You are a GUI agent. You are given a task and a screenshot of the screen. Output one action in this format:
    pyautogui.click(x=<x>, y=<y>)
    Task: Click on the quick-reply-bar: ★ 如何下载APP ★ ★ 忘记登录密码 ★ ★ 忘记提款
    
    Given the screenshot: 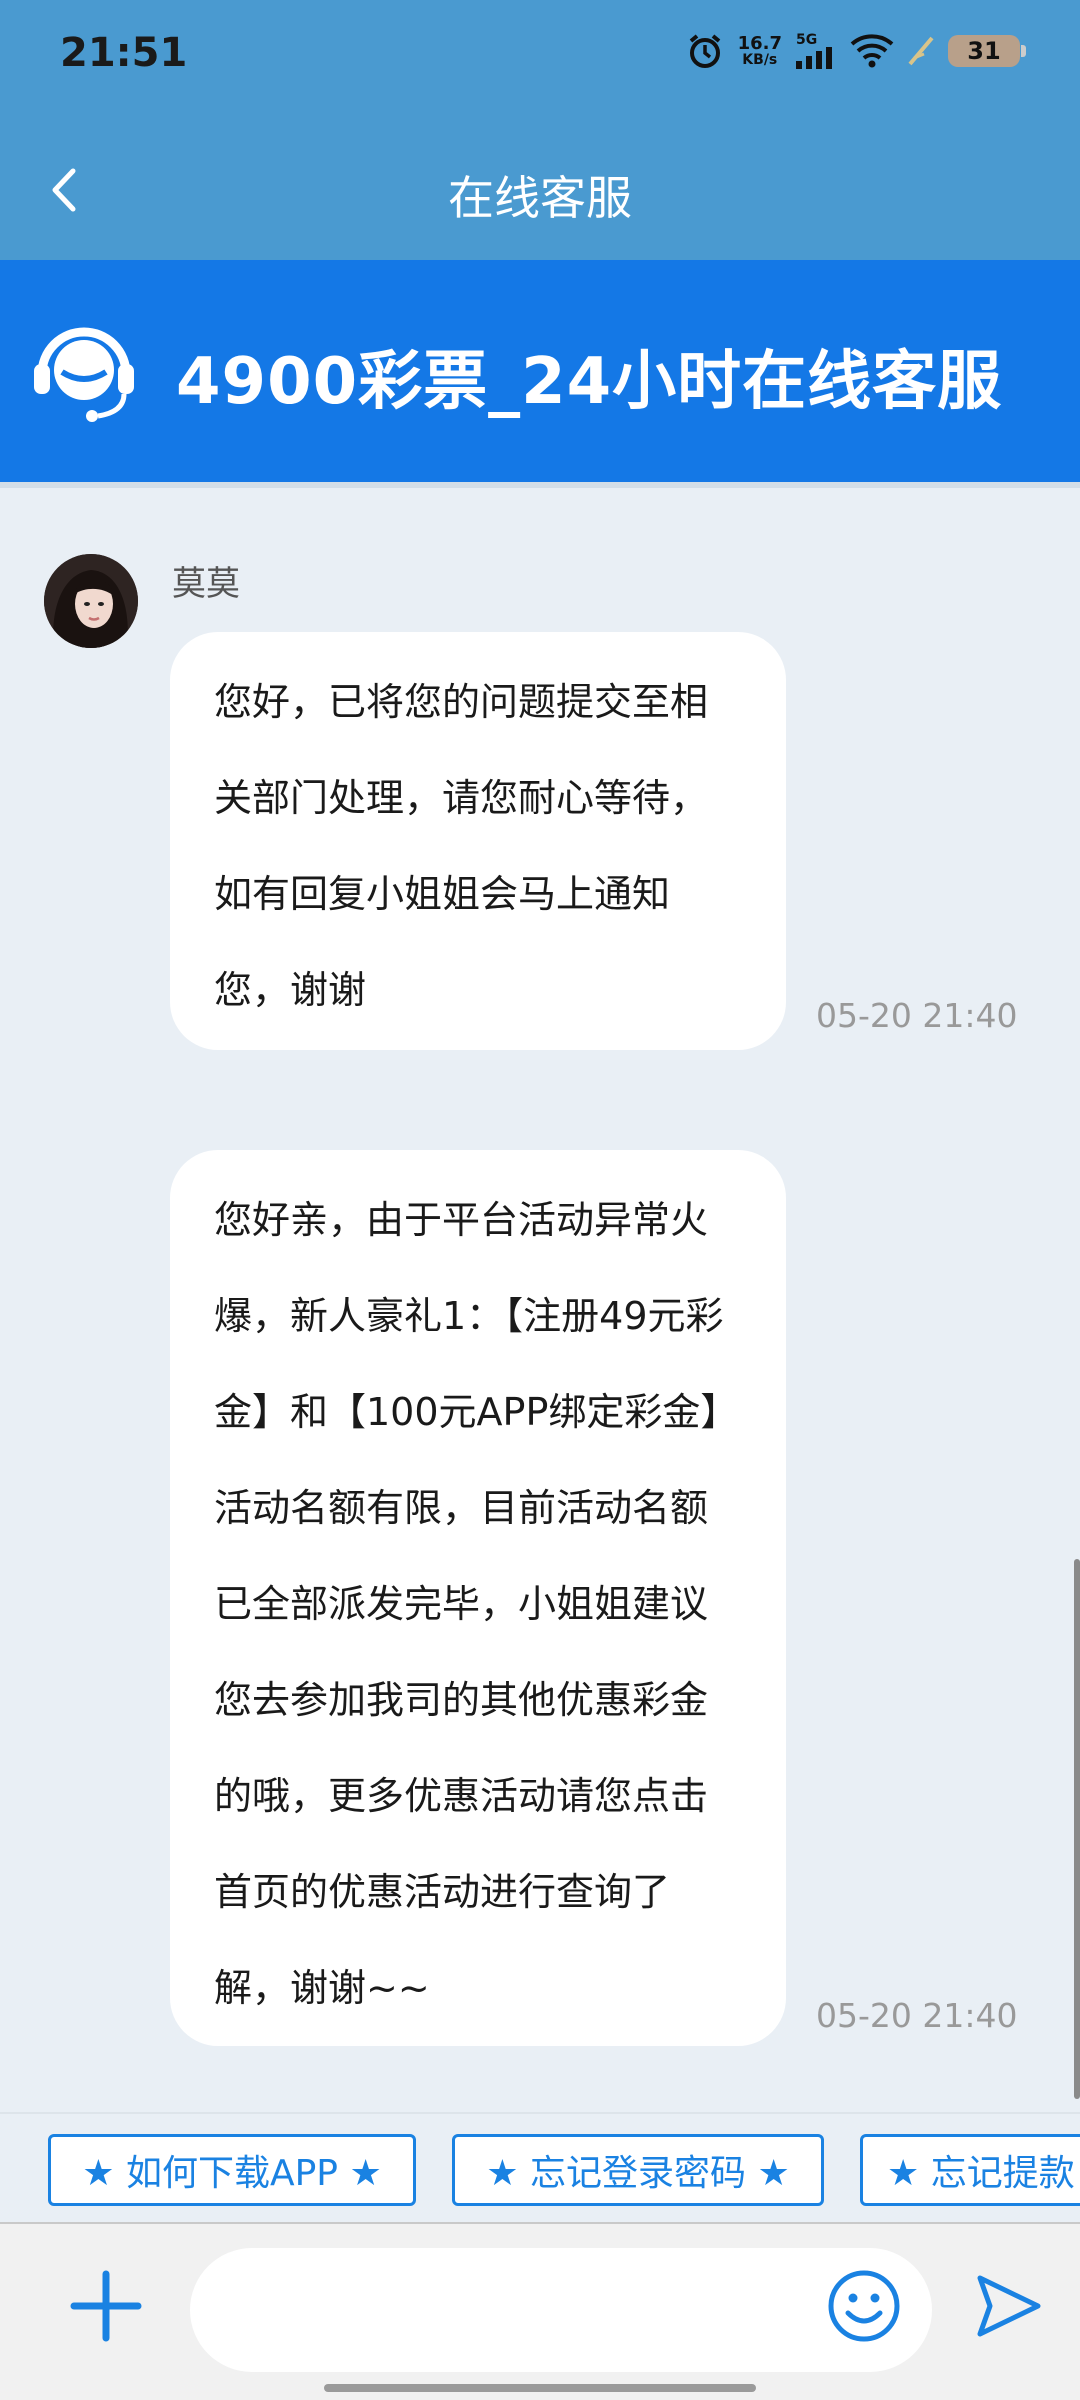 What is the action you would take?
    pyautogui.click(x=540, y=2167)
    